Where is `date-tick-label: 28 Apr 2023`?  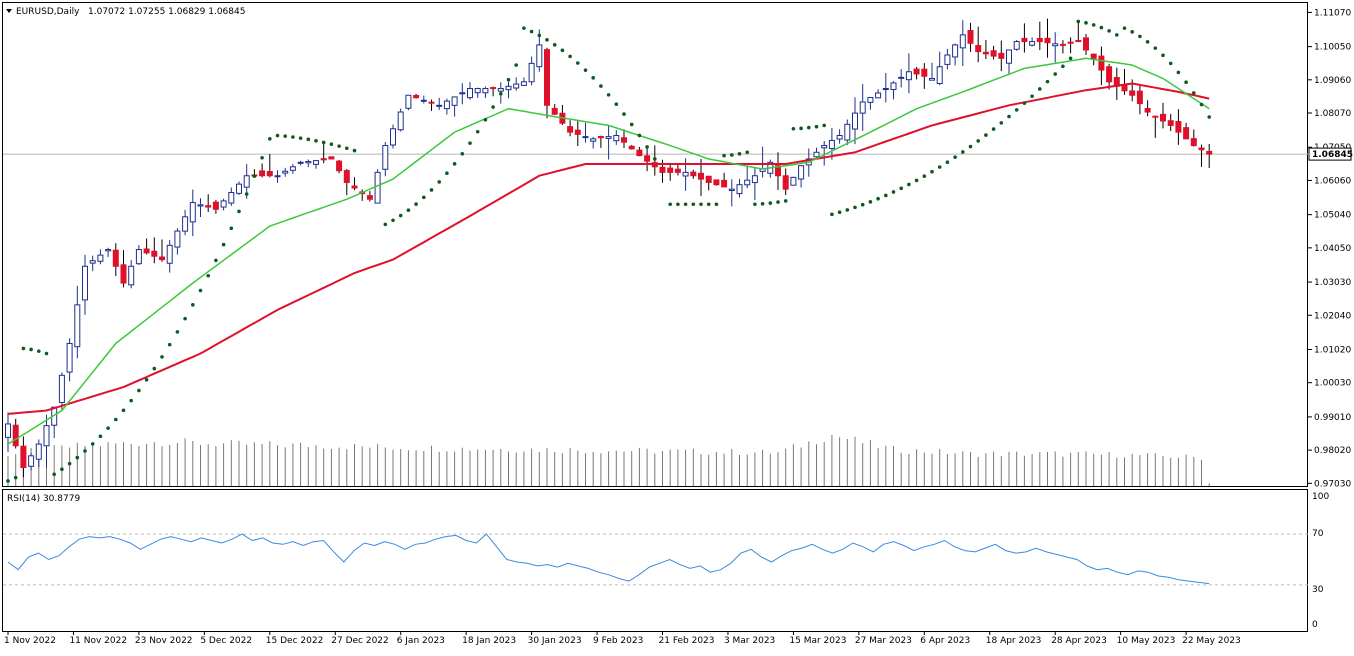
date-tick-label: 28 Apr 2023 is located at coordinates (1079, 641).